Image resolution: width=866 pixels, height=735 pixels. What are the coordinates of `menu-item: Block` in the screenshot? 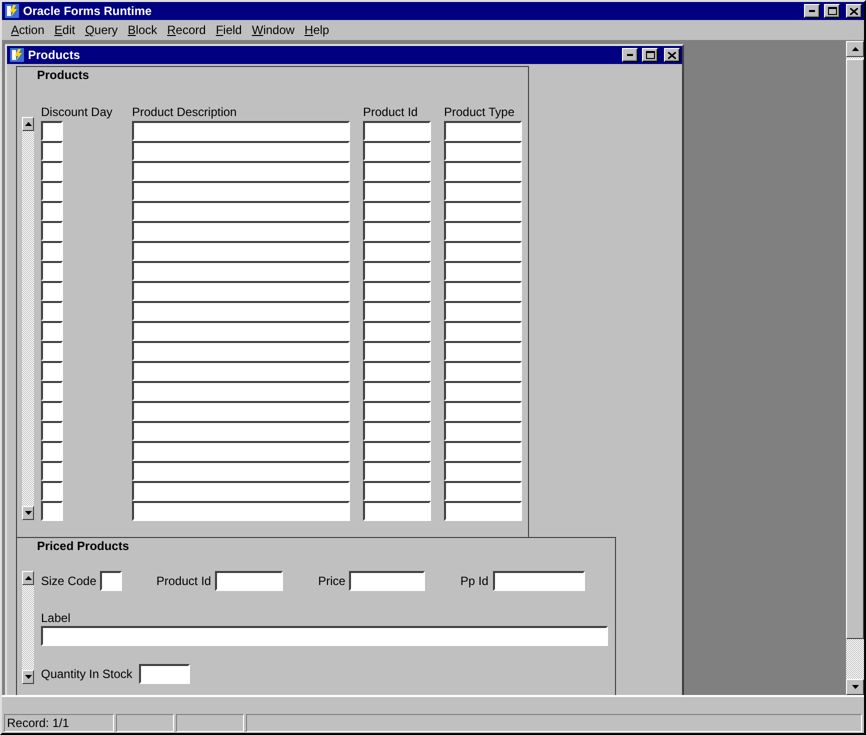 It's located at (142, 30).